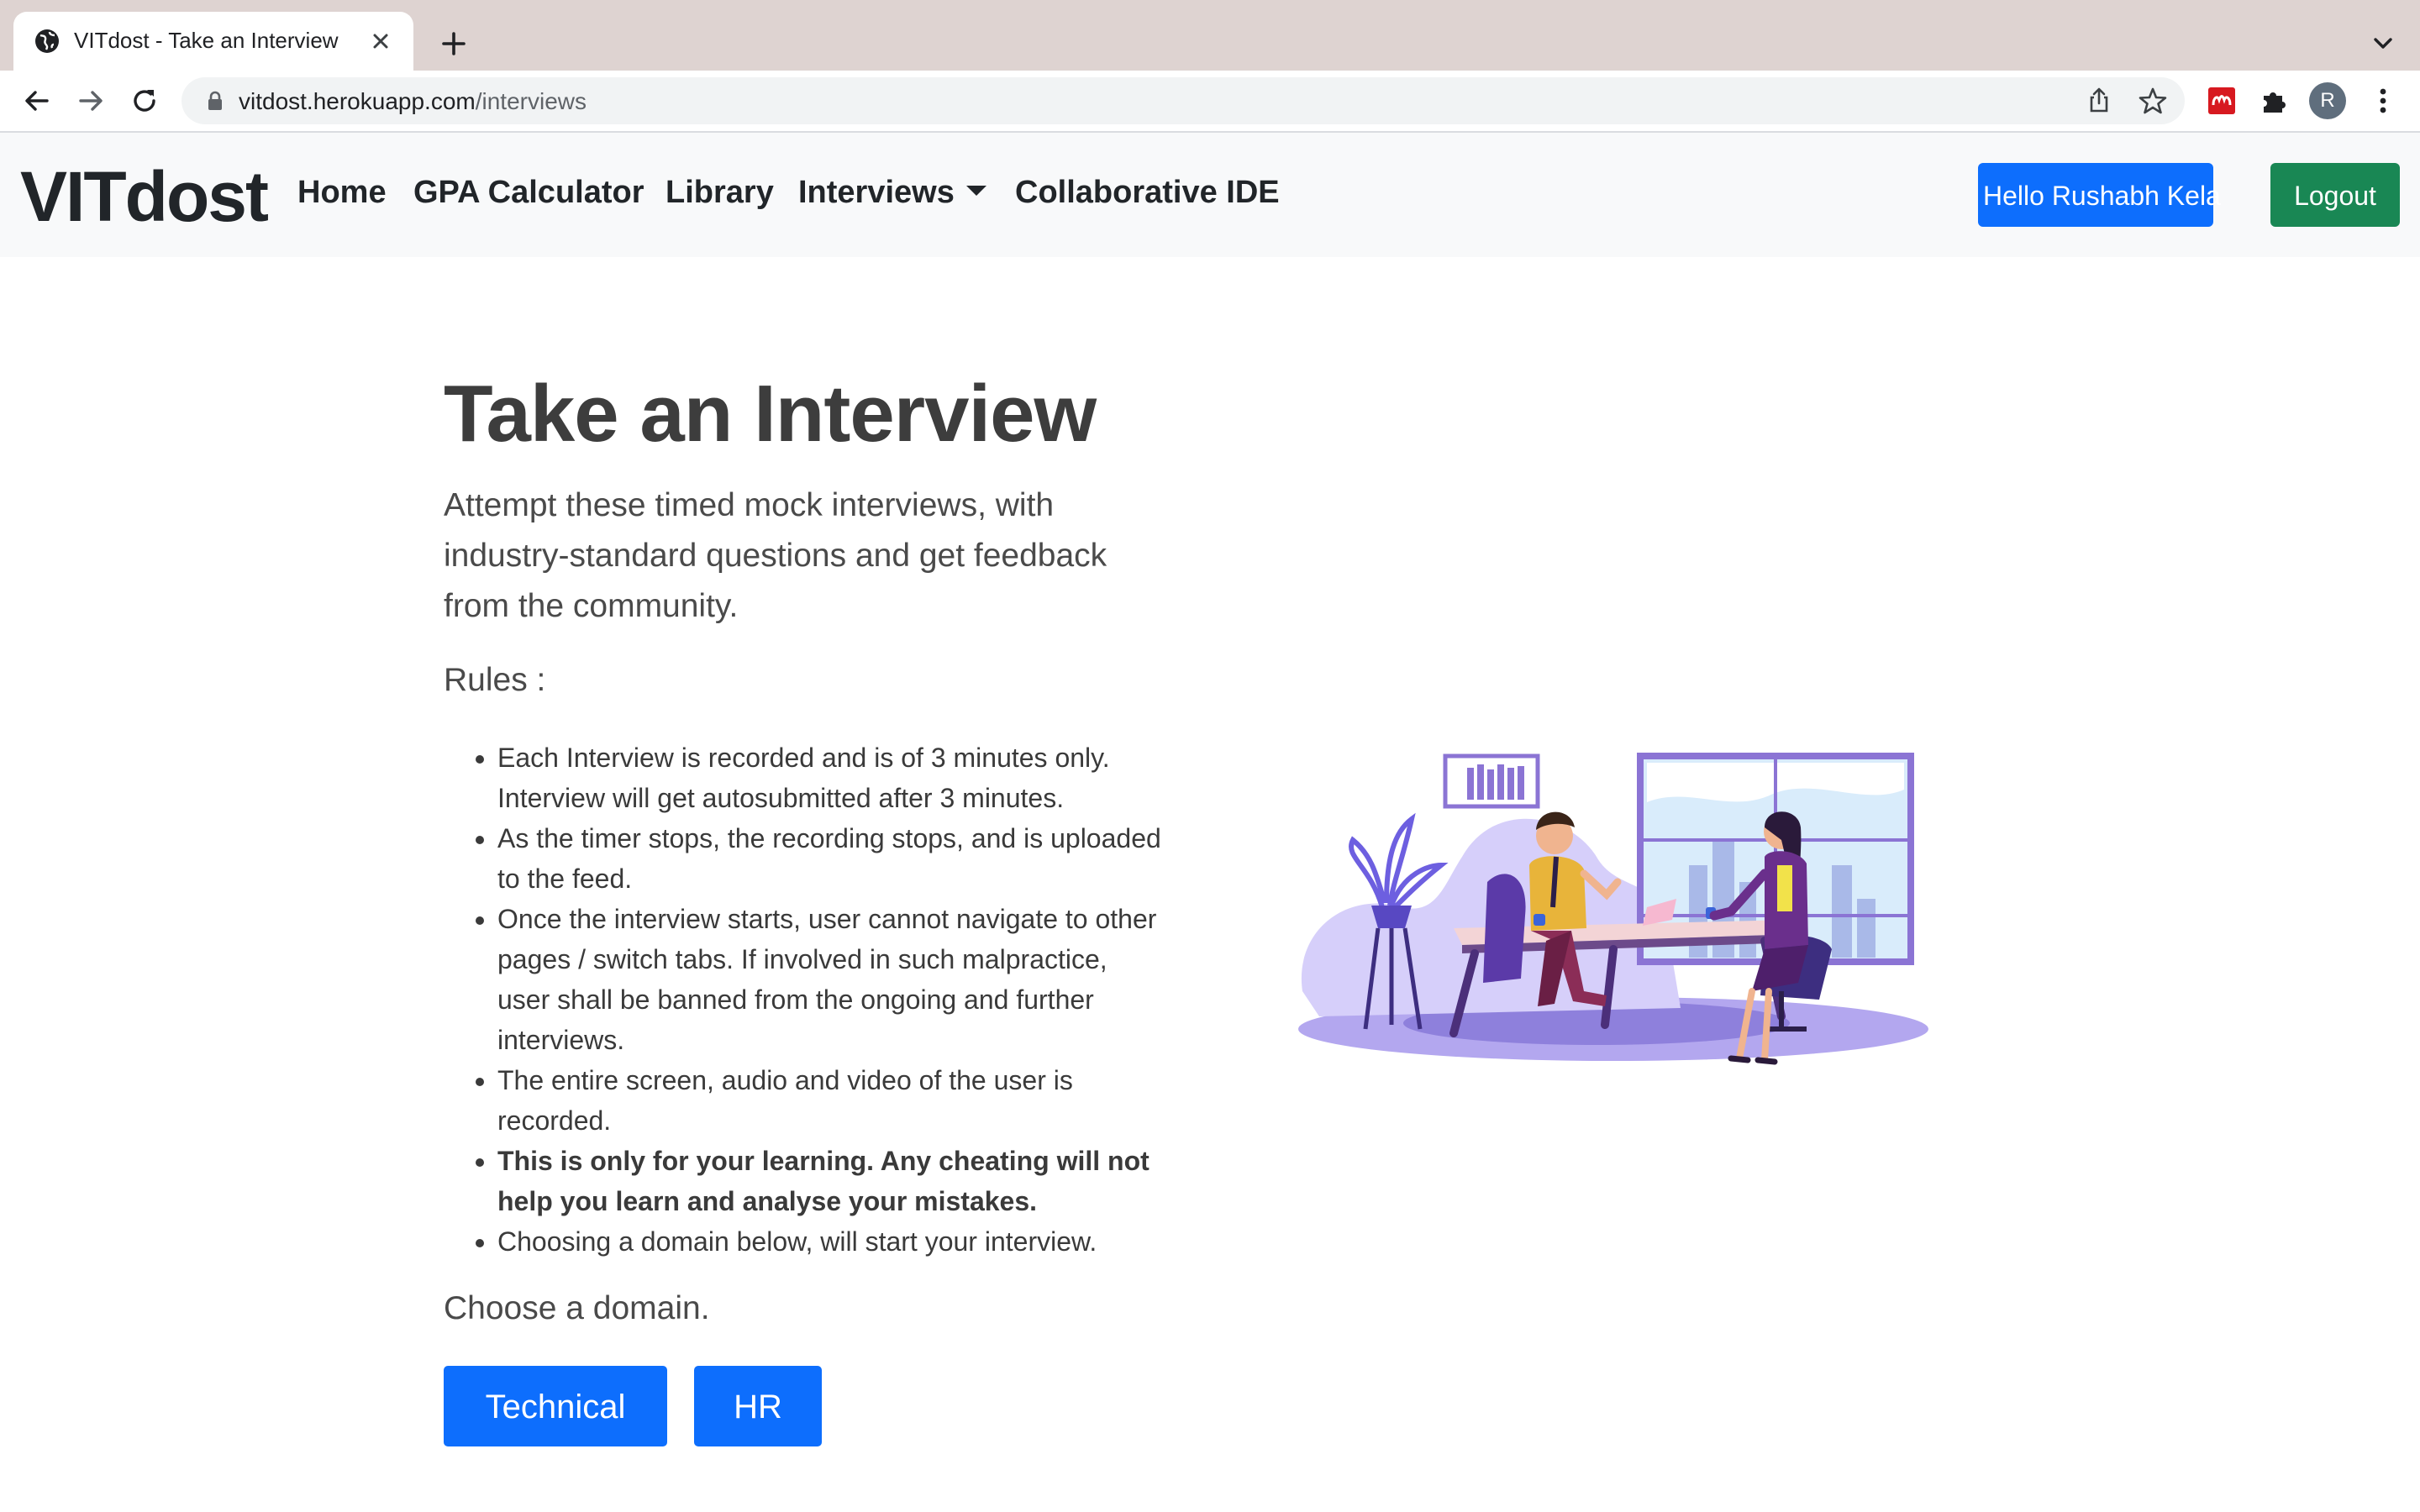  Describe the element at coordinates (2099, 195) in the screenshot. I see `greeting-button: Hello Rushabh Kela` at that location.